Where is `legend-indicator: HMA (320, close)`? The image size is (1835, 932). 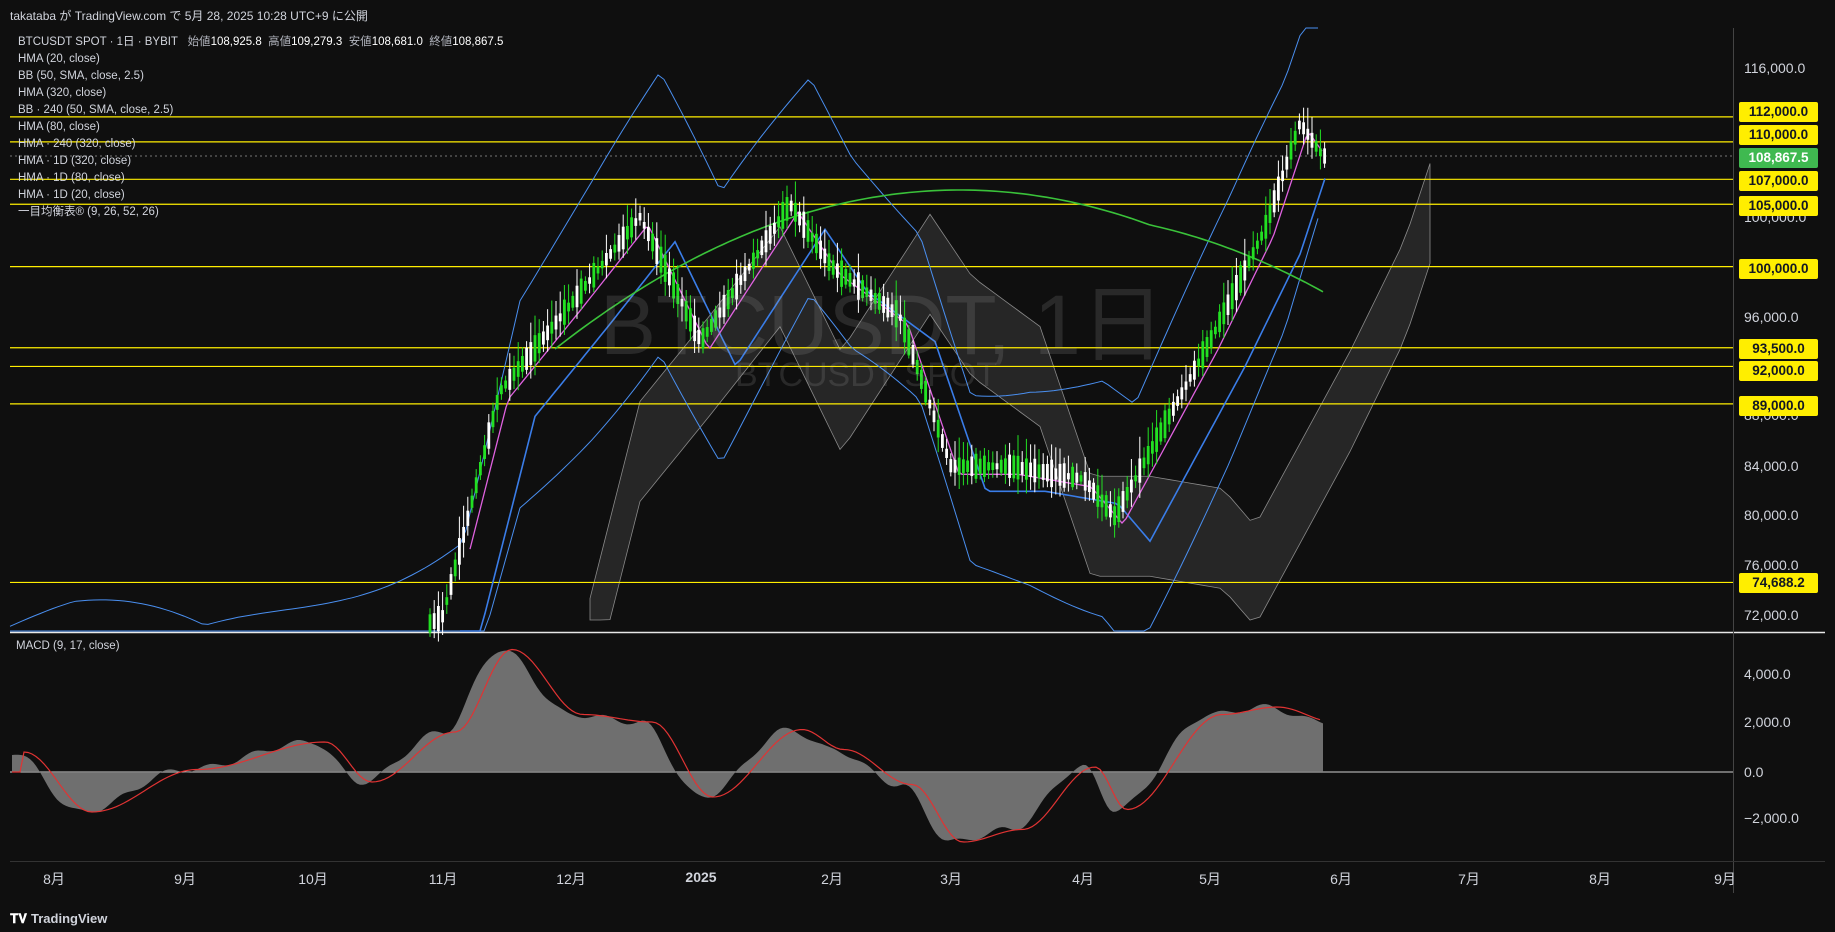 legend-indicator: HMA (320, close) is located at coordinates (260, 93).